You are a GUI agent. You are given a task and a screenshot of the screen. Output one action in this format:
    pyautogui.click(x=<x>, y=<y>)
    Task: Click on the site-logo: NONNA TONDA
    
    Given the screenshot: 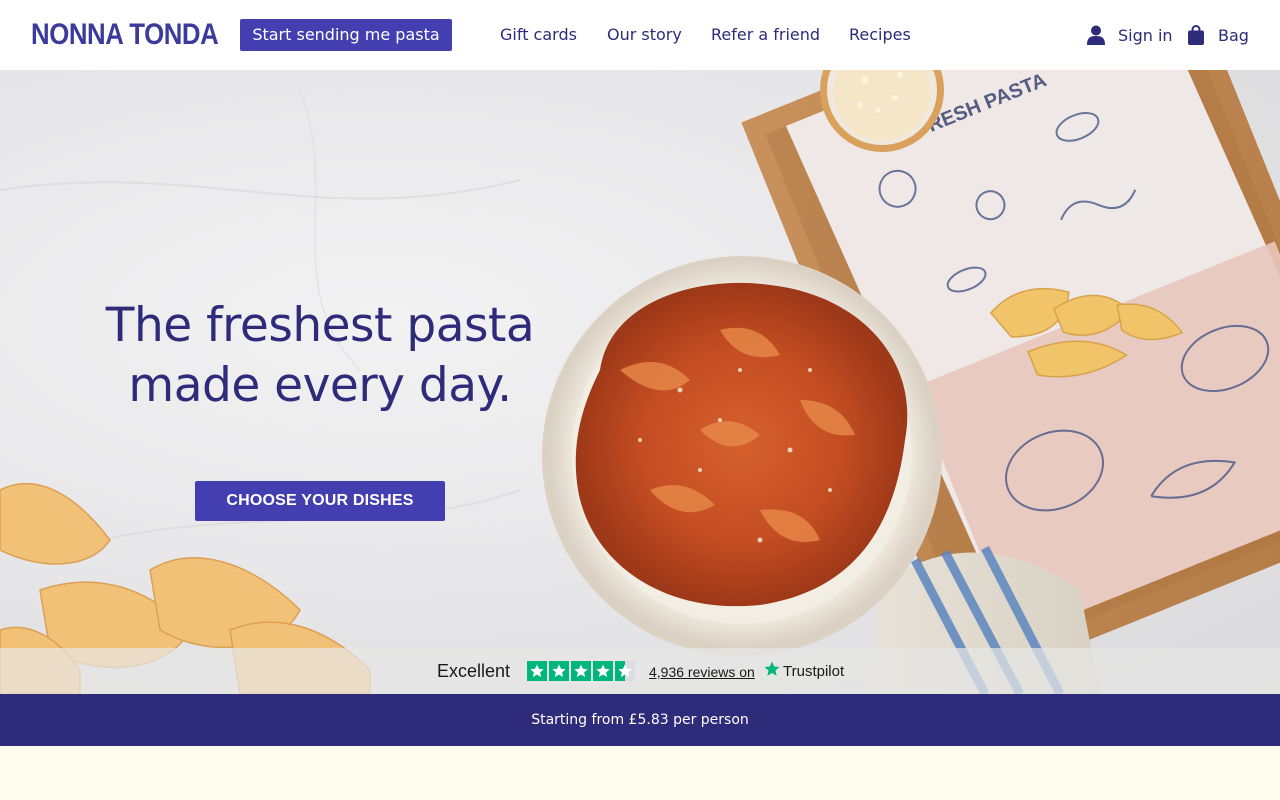 What is the action you would take?
    pyautogui.click(x=125, y=35)
    